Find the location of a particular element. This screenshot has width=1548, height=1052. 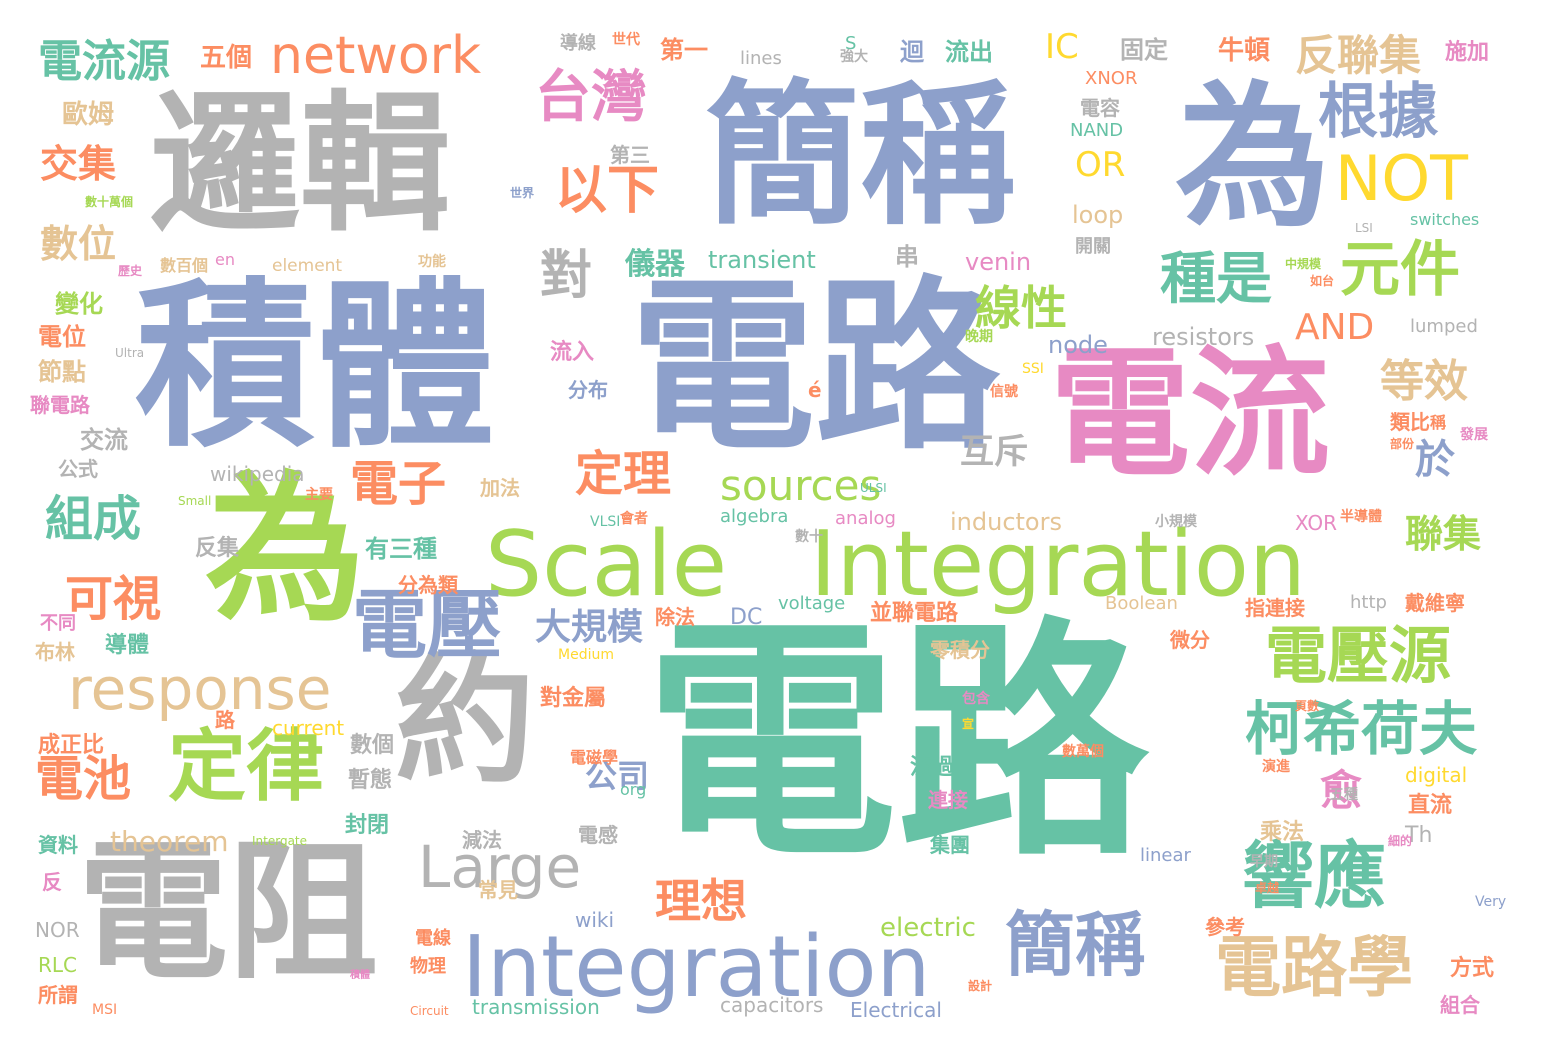

cloud-word: 元件 is located at coordinates (1400, 270).